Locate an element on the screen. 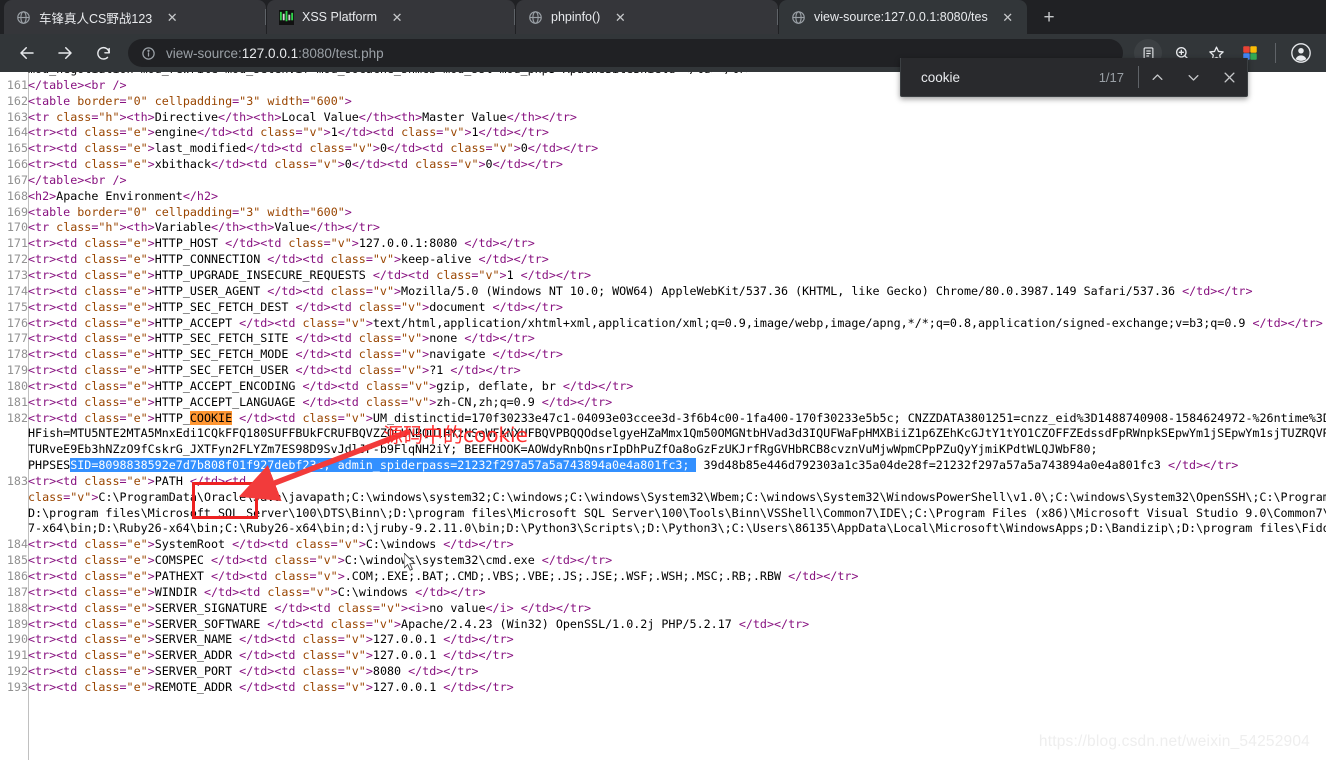 This screenshot has height=760, width=1326. browser-tab-3: view-source:127.0.0.1:8080/tes ✕ is located at coordinates (903, 17).